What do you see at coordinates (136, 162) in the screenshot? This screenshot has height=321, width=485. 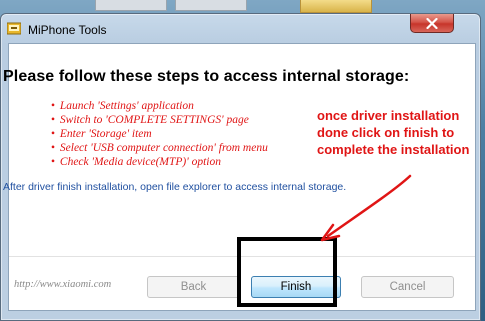 I see `step-item: • Check 'Media device(MTP)' option` at bounding box center [136, 162].